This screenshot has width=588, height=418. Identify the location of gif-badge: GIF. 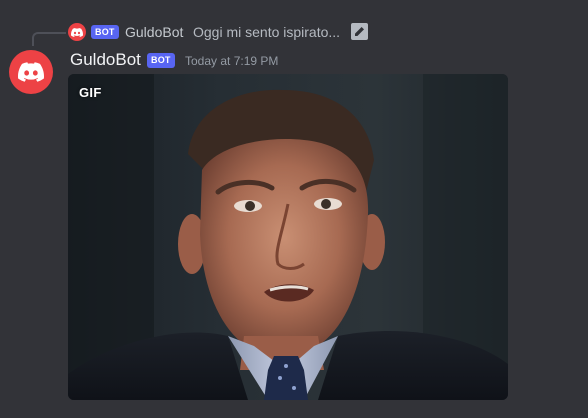
(90, 92).